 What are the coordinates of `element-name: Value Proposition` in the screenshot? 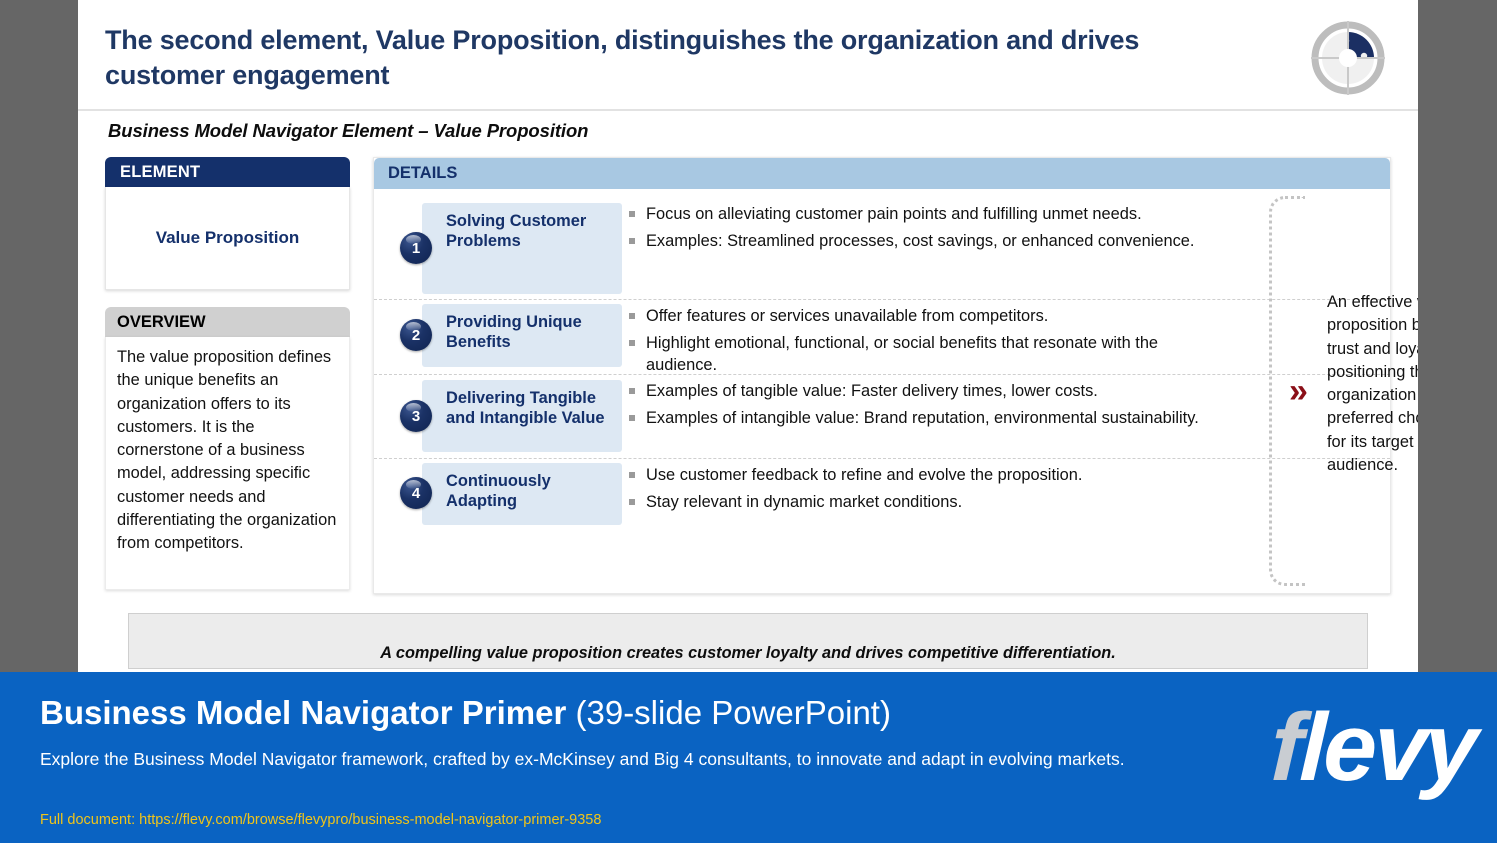 It's located at (227, 237).